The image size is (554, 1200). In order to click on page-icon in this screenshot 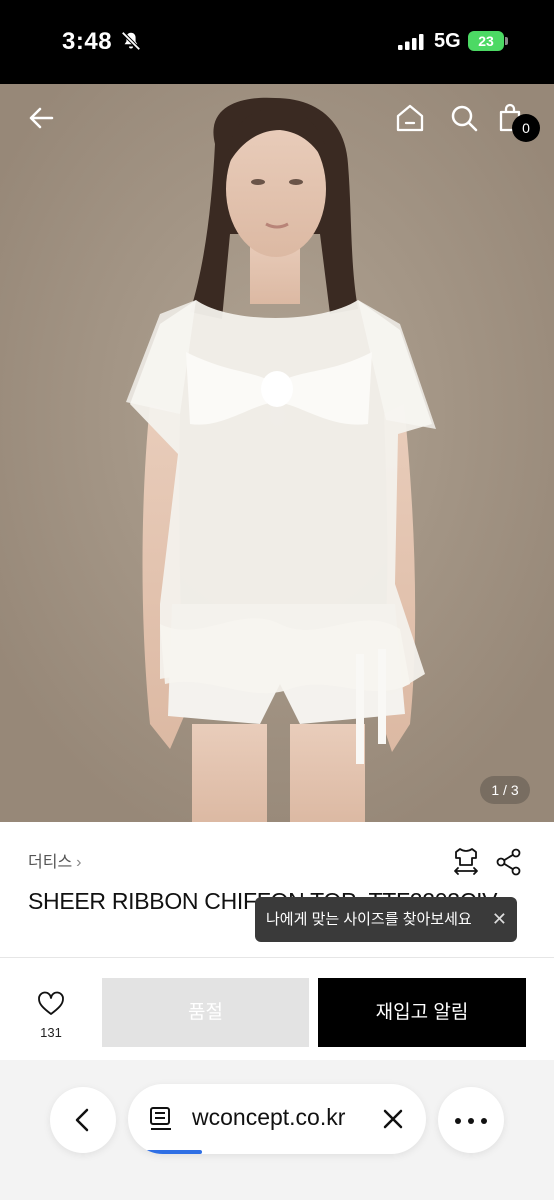, I will do `click(160, 1118)`.